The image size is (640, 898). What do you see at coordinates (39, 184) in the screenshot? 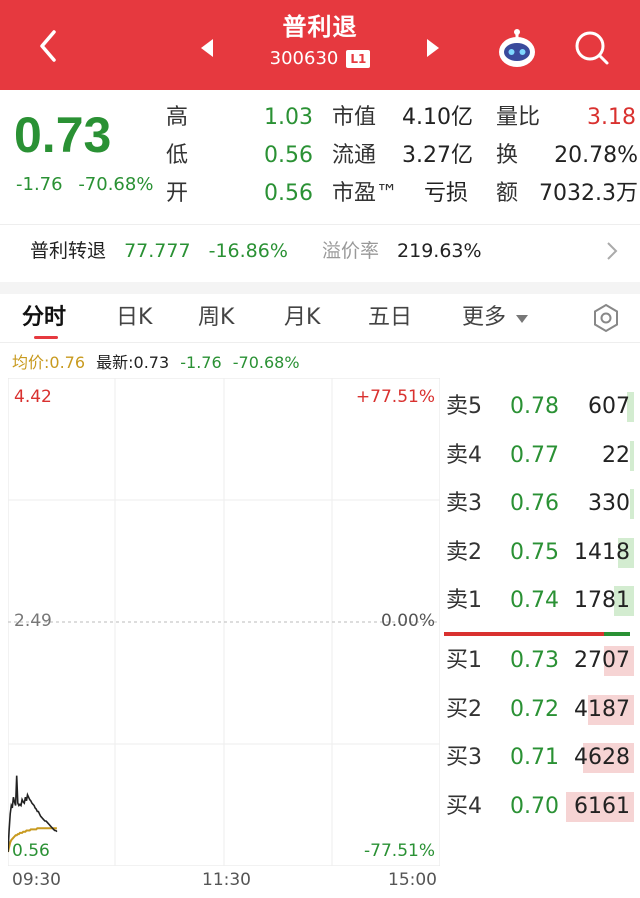
I see `price-change: -1.76` at bounding box center [39, 184].